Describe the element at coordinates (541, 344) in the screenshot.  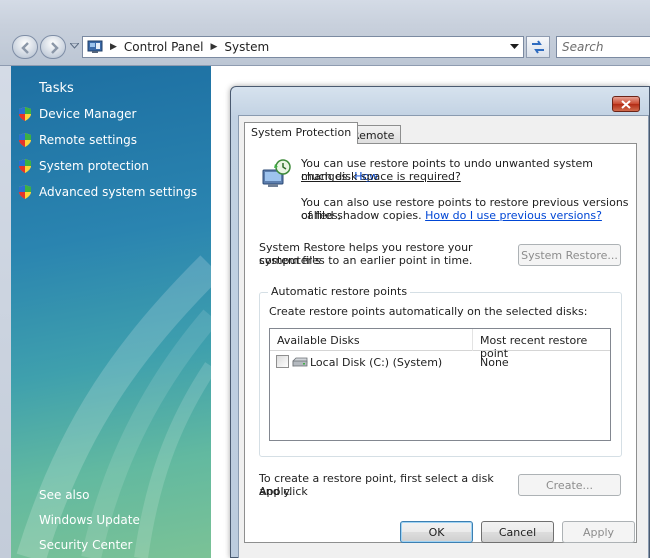
I see `column-header-most-recent: Most recent restore point` at that location.